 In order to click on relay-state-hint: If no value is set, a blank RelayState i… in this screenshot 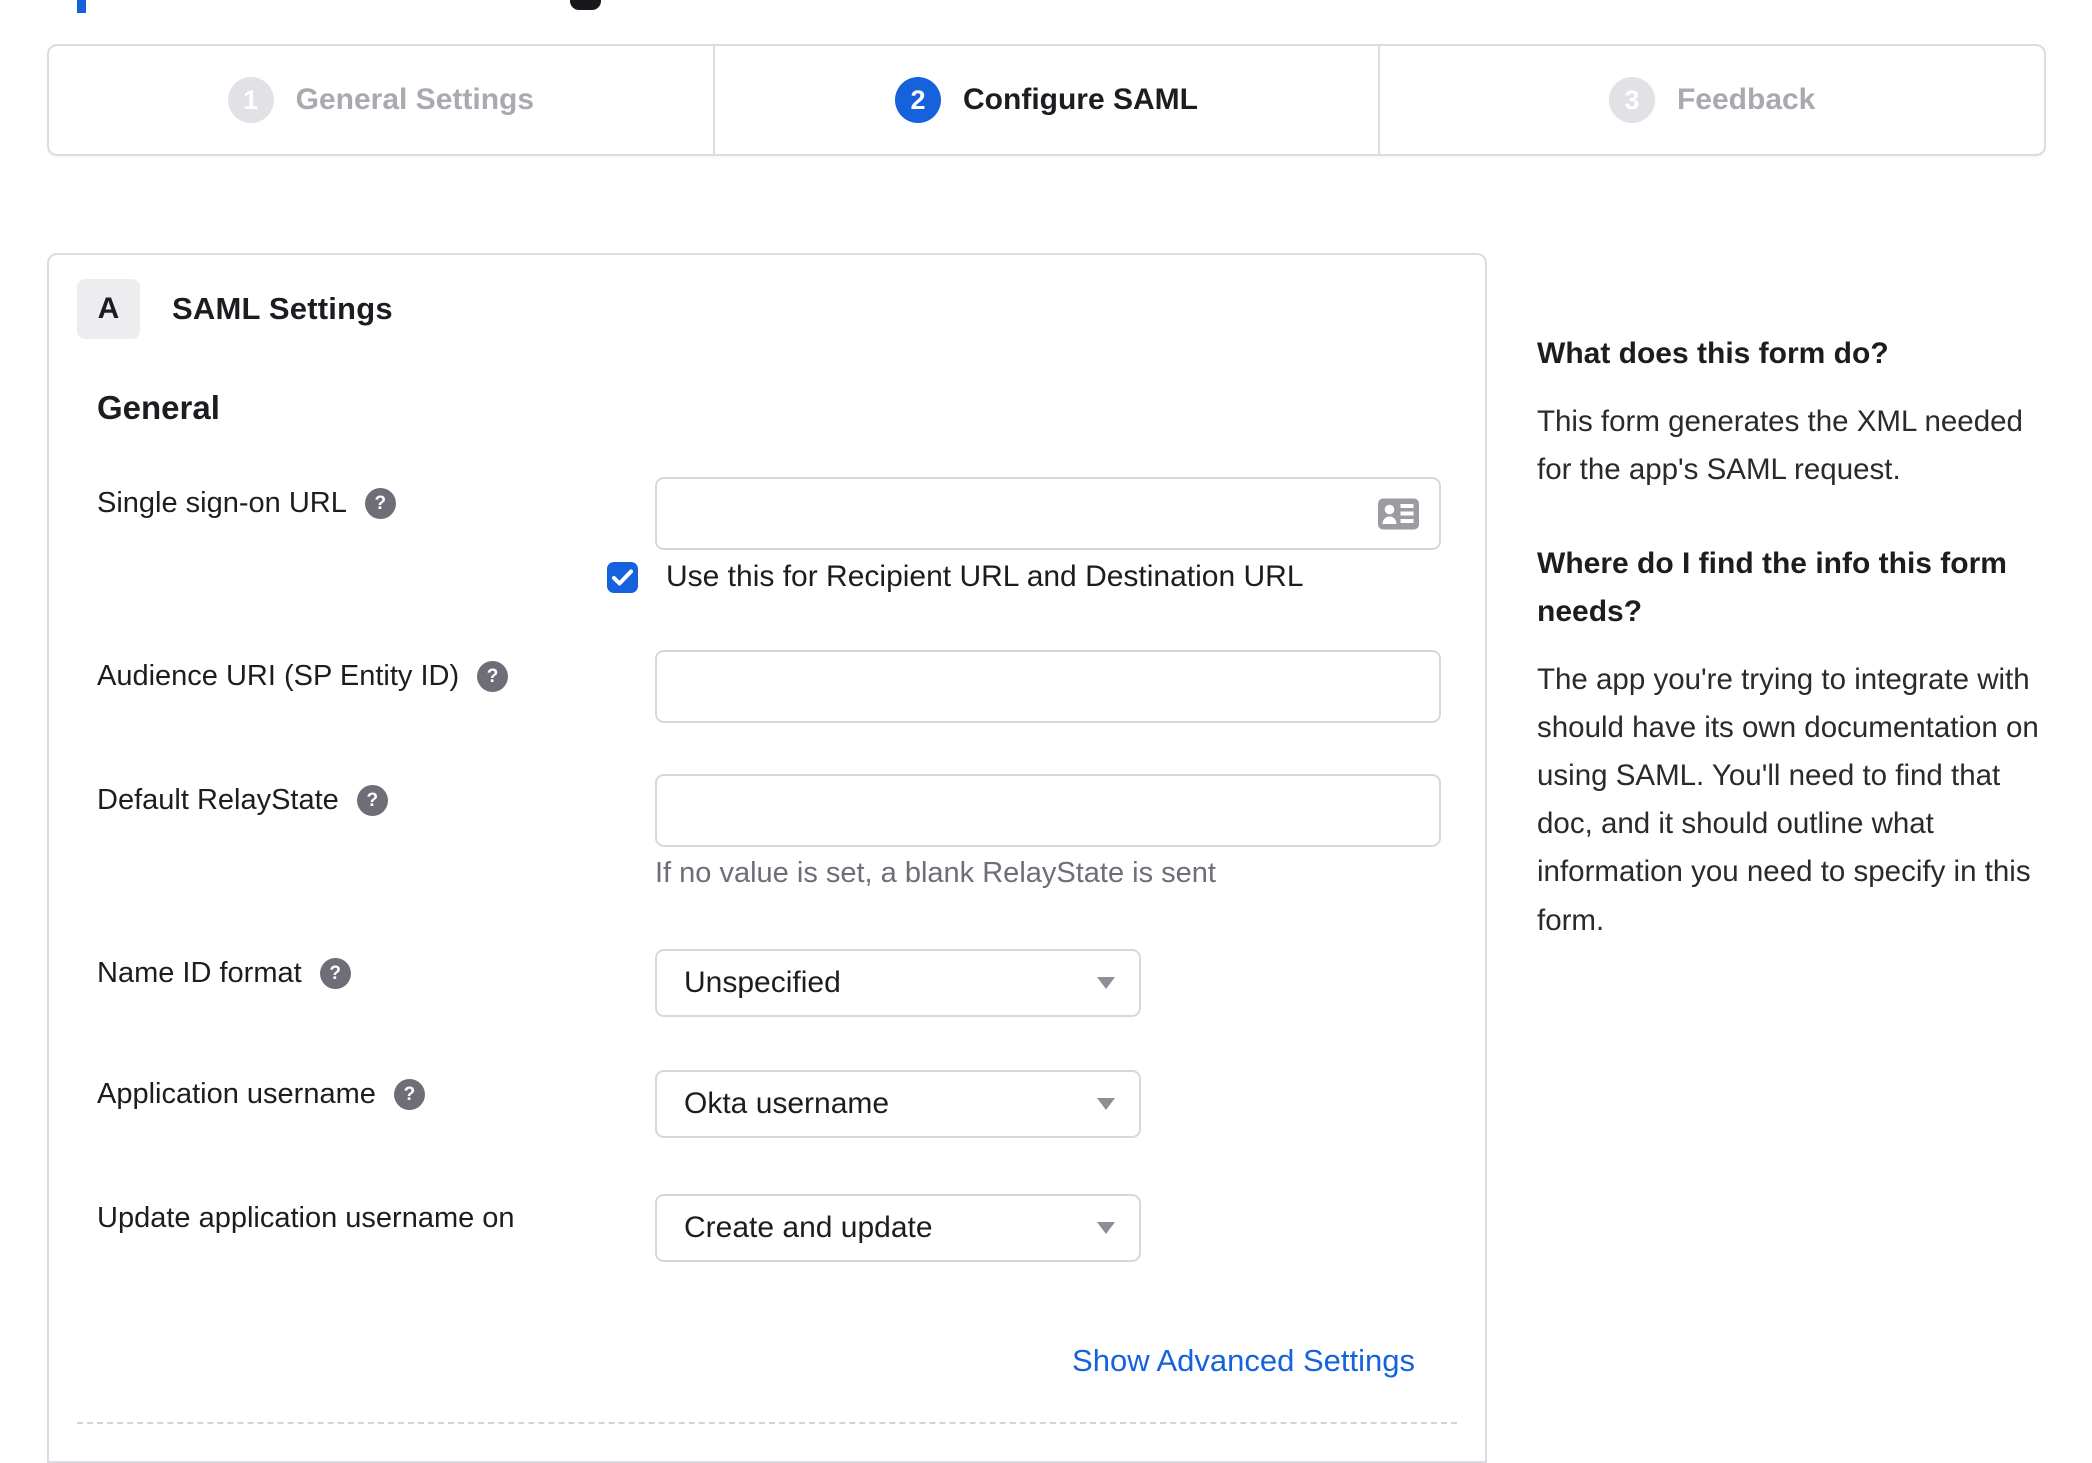, I will do `click(935, 873)`.